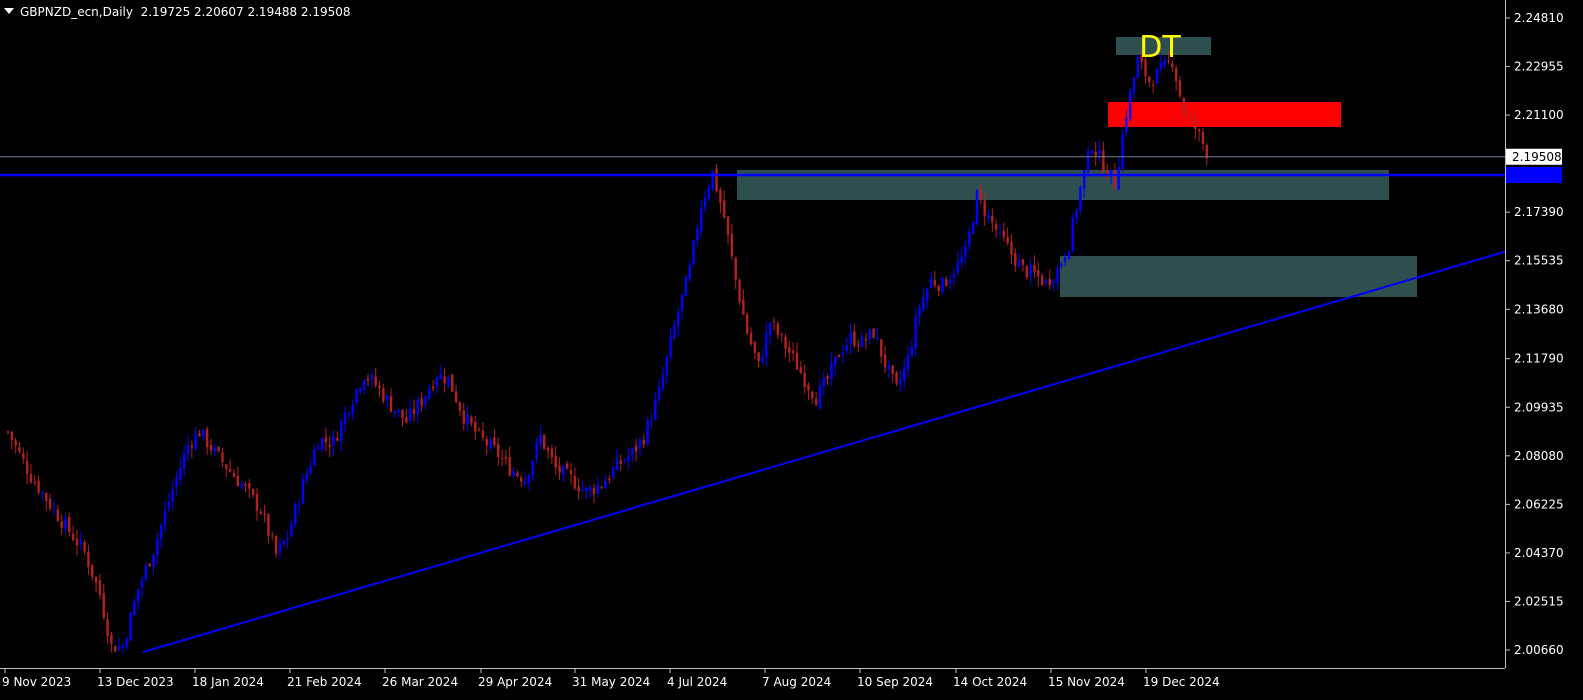 Image resolution: width=1583 pixels, height=700 pixels. What do you see at coordinates (1534, 175) in the screenshot?
I see `horizontal-line-price-box` at bounding box center [1534, 175].